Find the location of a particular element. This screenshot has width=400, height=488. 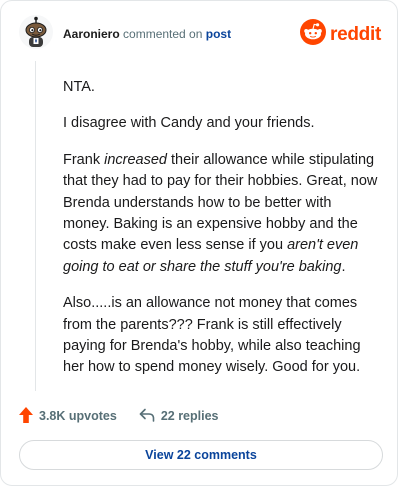

view-comments-button: View 22 comments is located at coordinates (201, 455).